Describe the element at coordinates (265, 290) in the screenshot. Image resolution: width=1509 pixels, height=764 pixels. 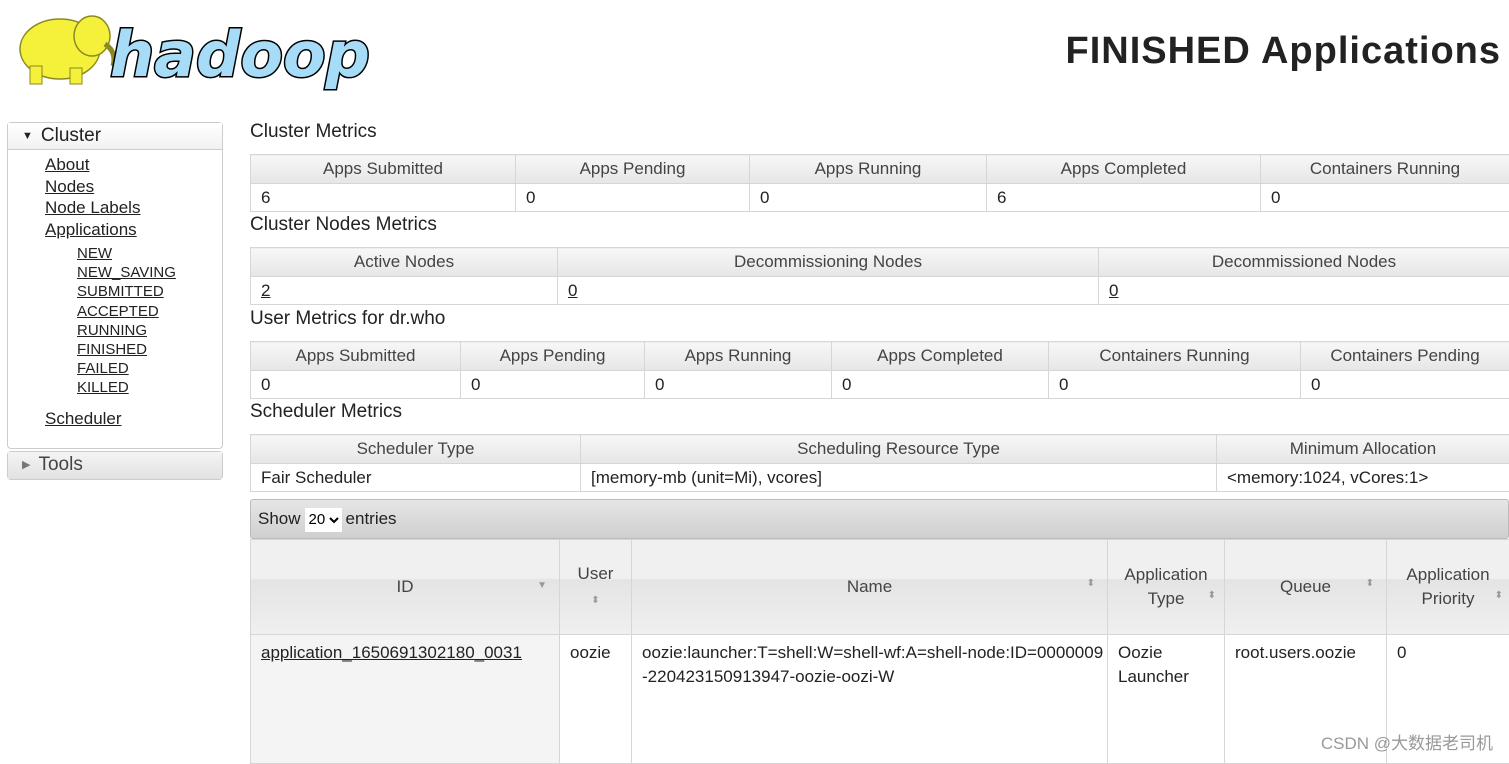
I see `active-nodes-link: 2` at that location.